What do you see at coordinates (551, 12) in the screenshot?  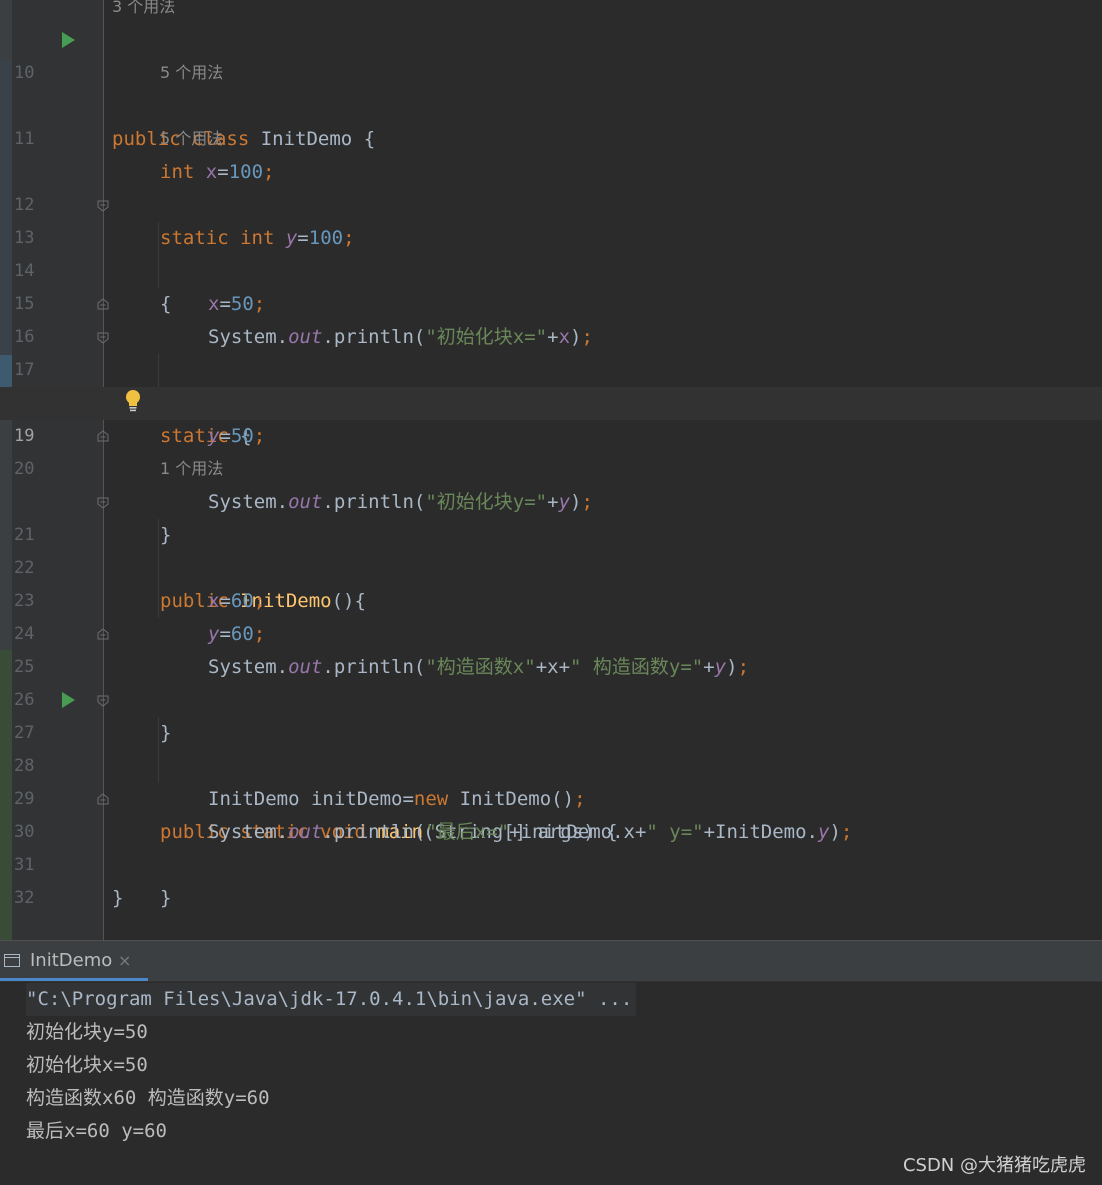 I see `usage-hint: 3 个用法` at bounding box center [551, 12].